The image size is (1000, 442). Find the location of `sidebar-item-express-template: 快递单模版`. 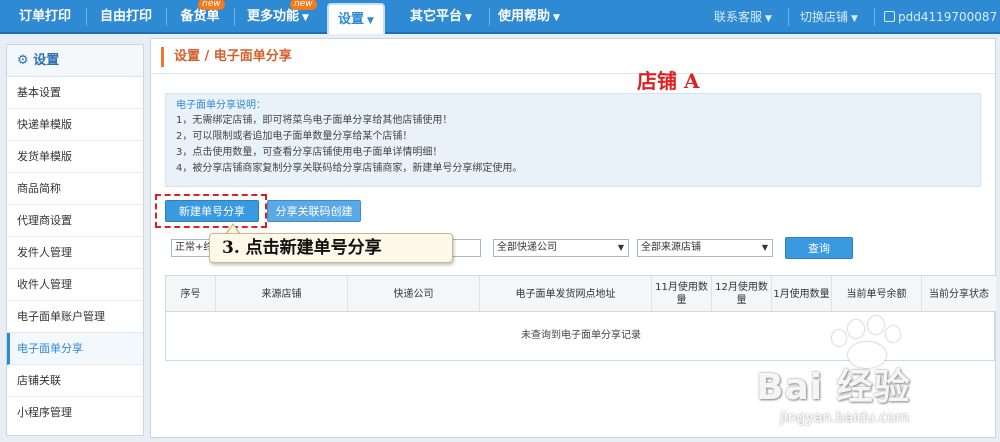

sidebar-item-express-template: 快递单模版 is located at coordinates (75, 125).